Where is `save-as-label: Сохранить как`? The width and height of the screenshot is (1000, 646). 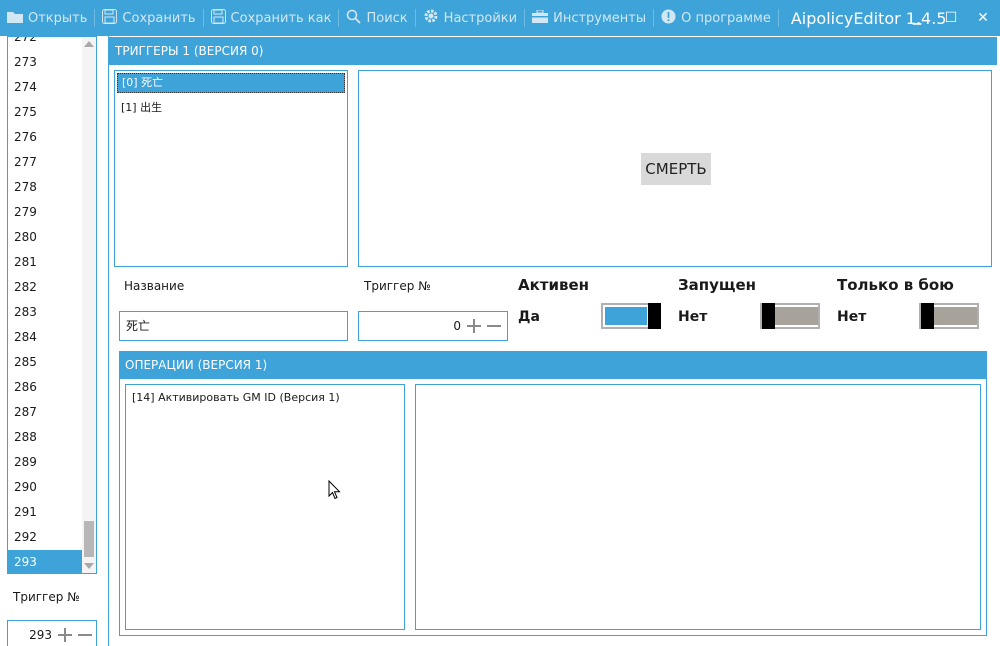 save-as-label: Сохранить как is located at coordinates (281, 18).